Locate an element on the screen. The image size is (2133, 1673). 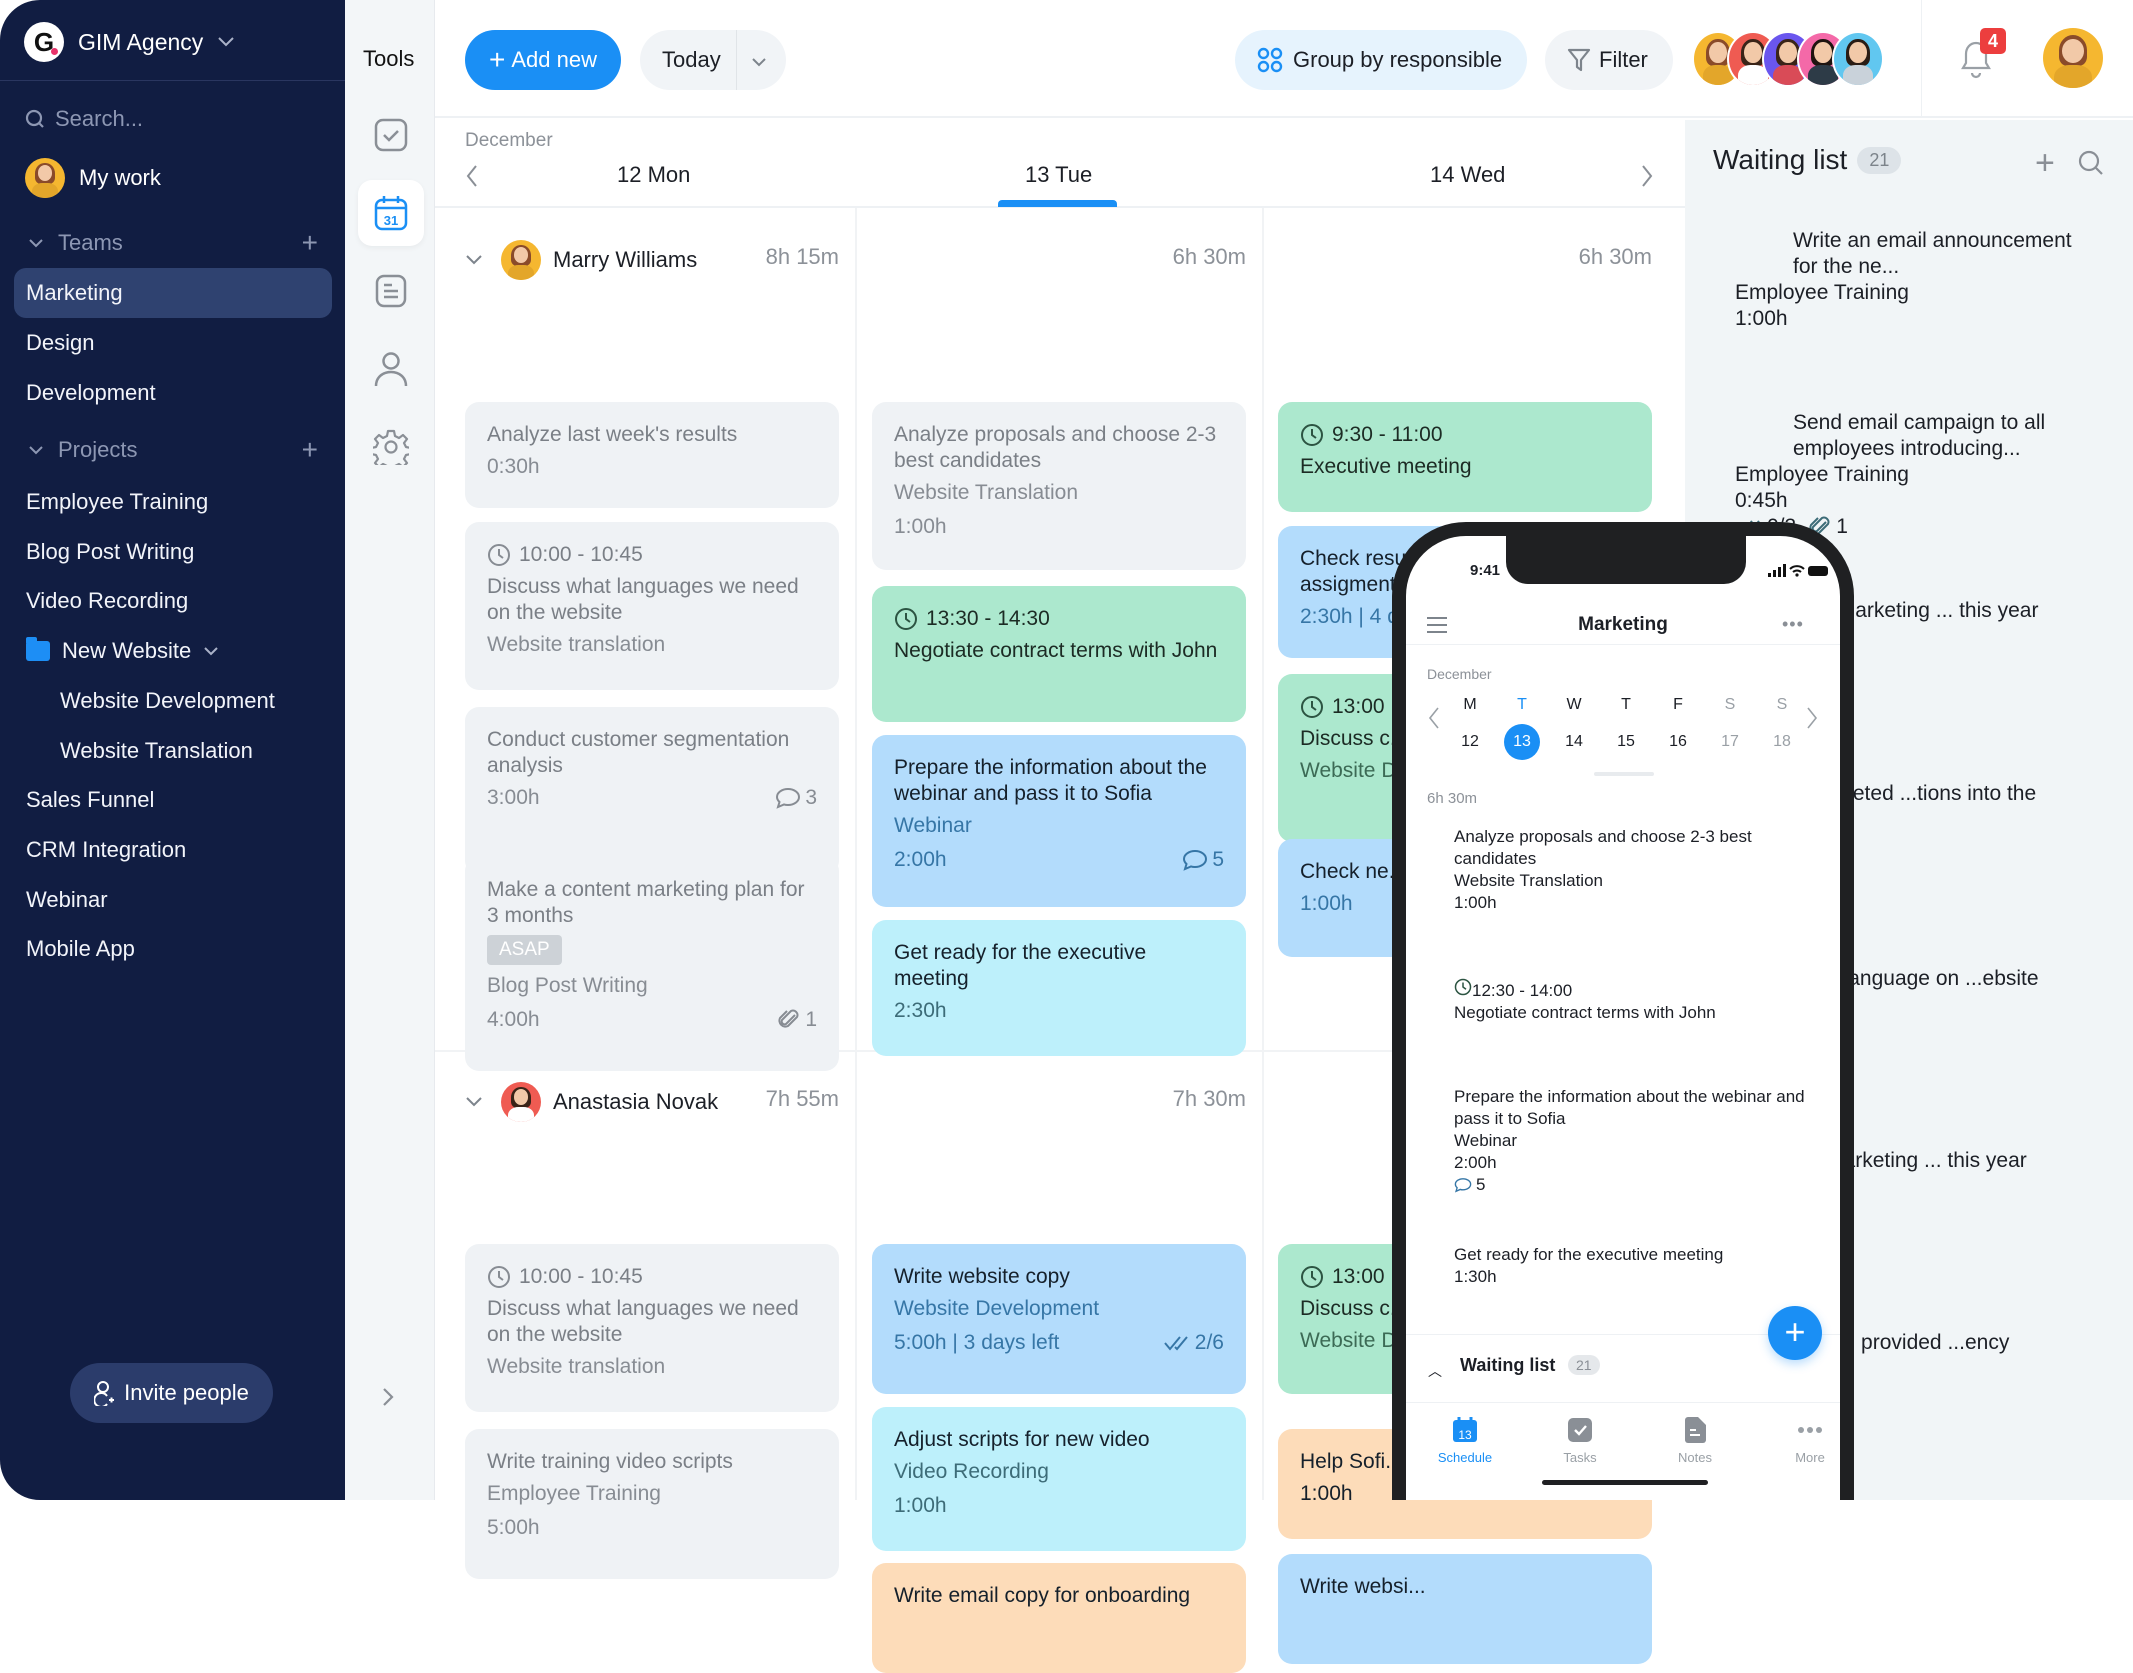
checklist-count: 2/6 is located at coordinates (1209, 1342).